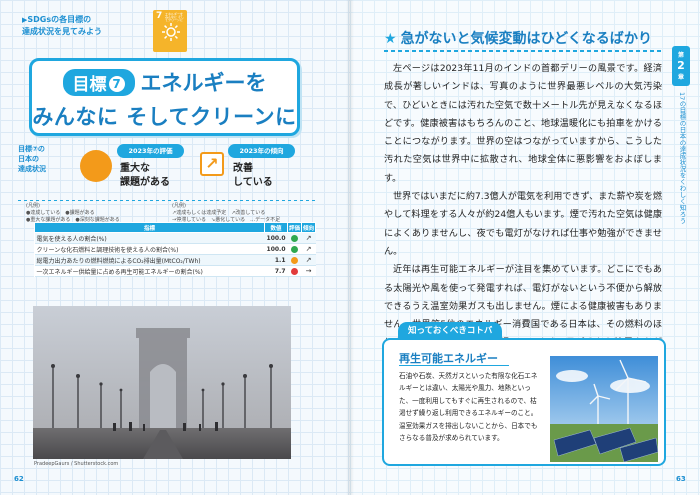  I want to click on header-value: 数値, so click(276, 227).